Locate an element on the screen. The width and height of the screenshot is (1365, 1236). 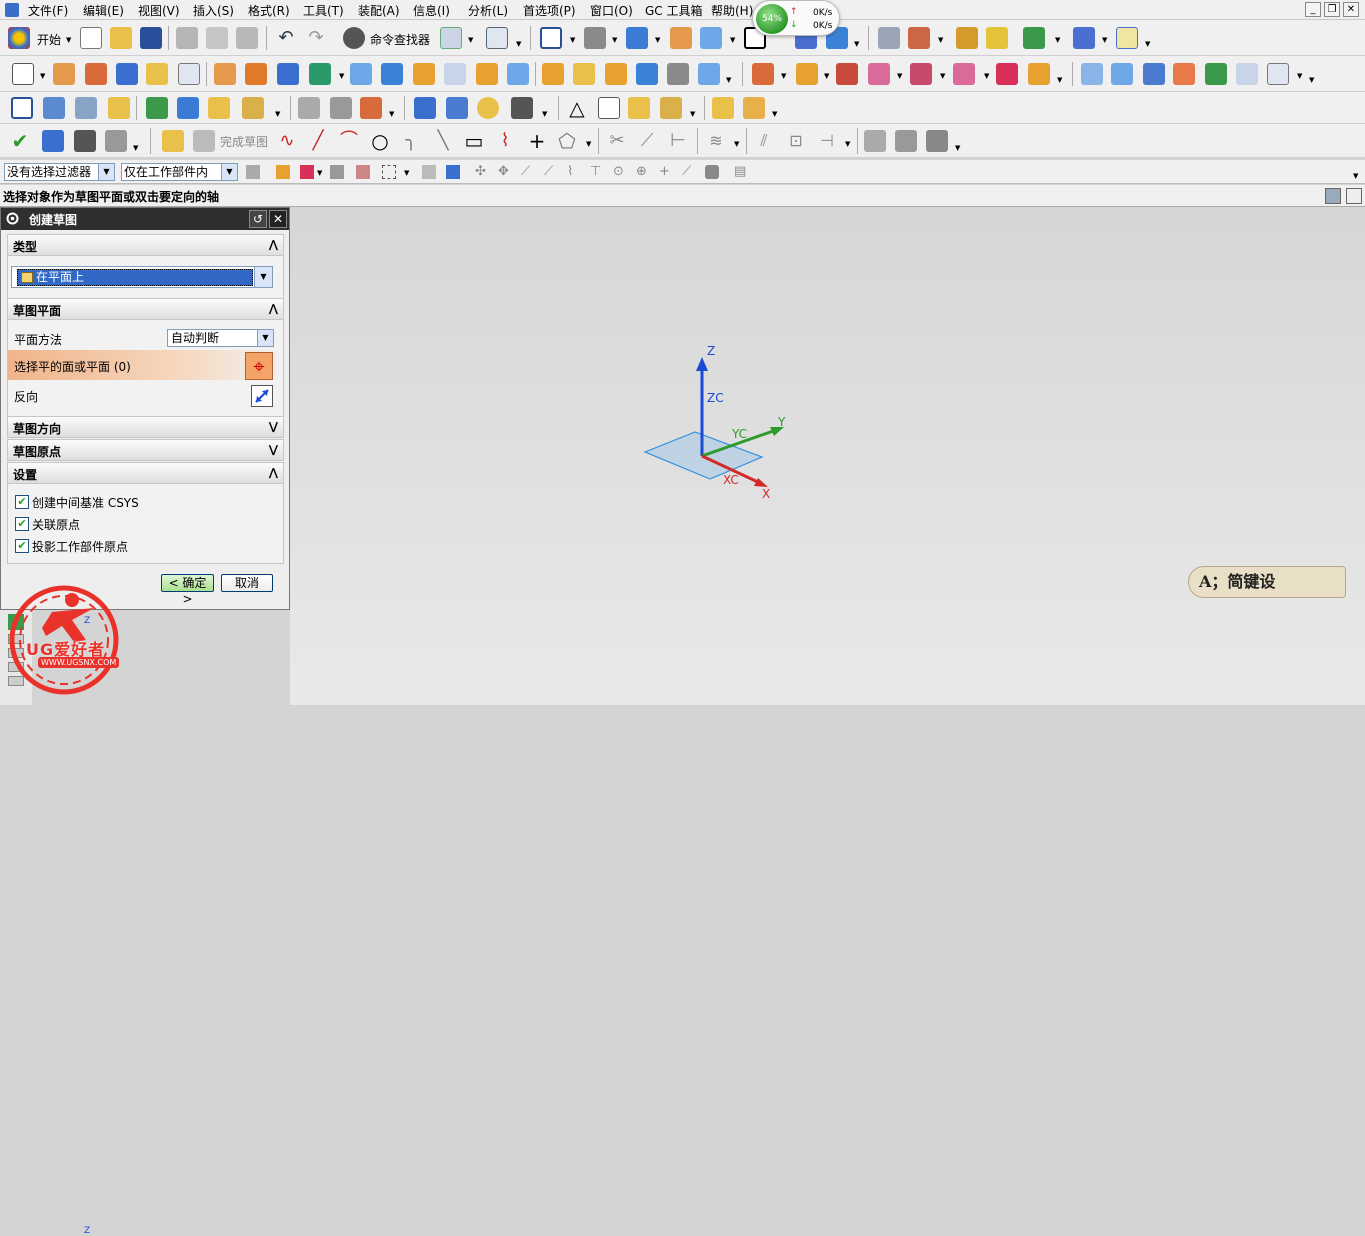
start-dropdown-icon: ▼ is located at coordinates (68, 40).